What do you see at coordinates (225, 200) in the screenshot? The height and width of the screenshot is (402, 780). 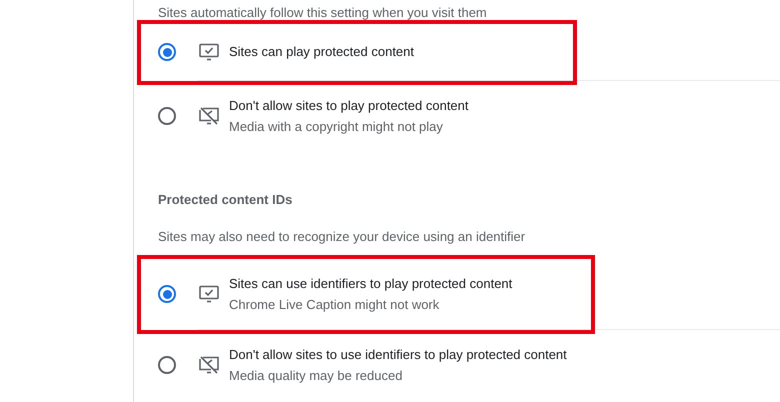 I see `section-heading: Protected content IDs` at bounding box center [225, 200].